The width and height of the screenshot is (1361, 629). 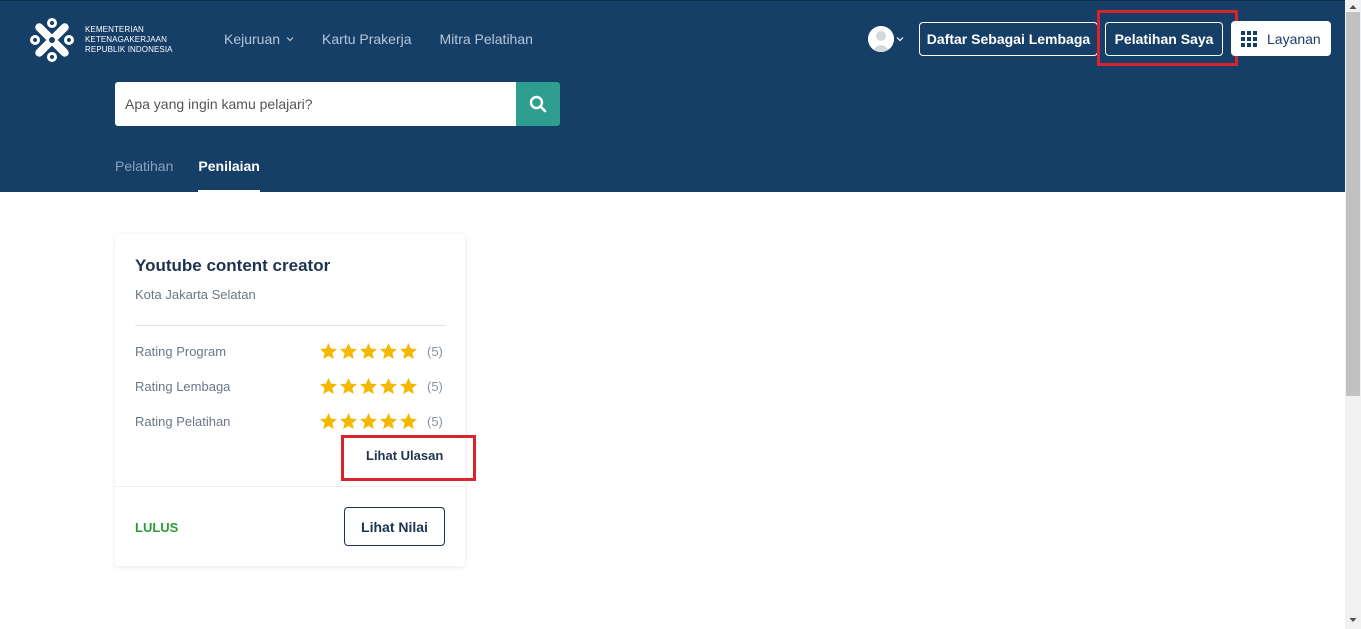 I want to click on logo-line: KEMENTERIAN, so click(x=114, y=29).